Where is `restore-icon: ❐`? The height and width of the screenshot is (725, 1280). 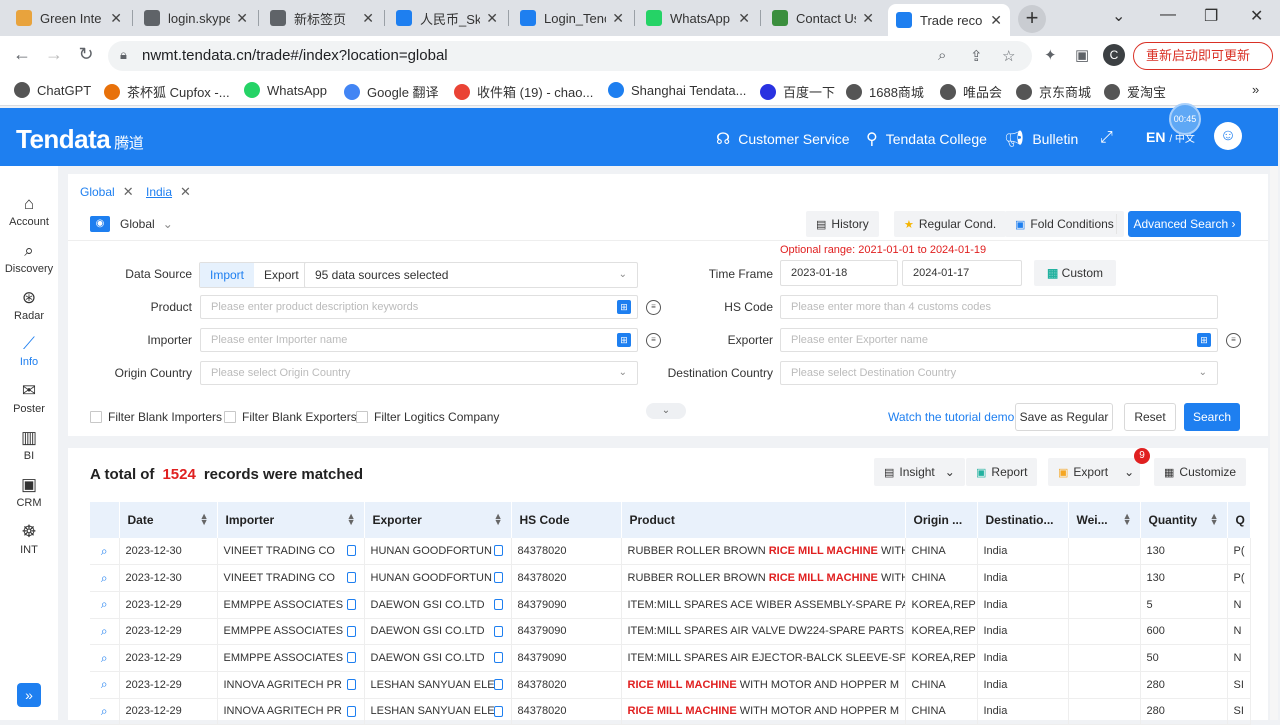
restore-icon: ❐ is located at coordinates (1211, 16).